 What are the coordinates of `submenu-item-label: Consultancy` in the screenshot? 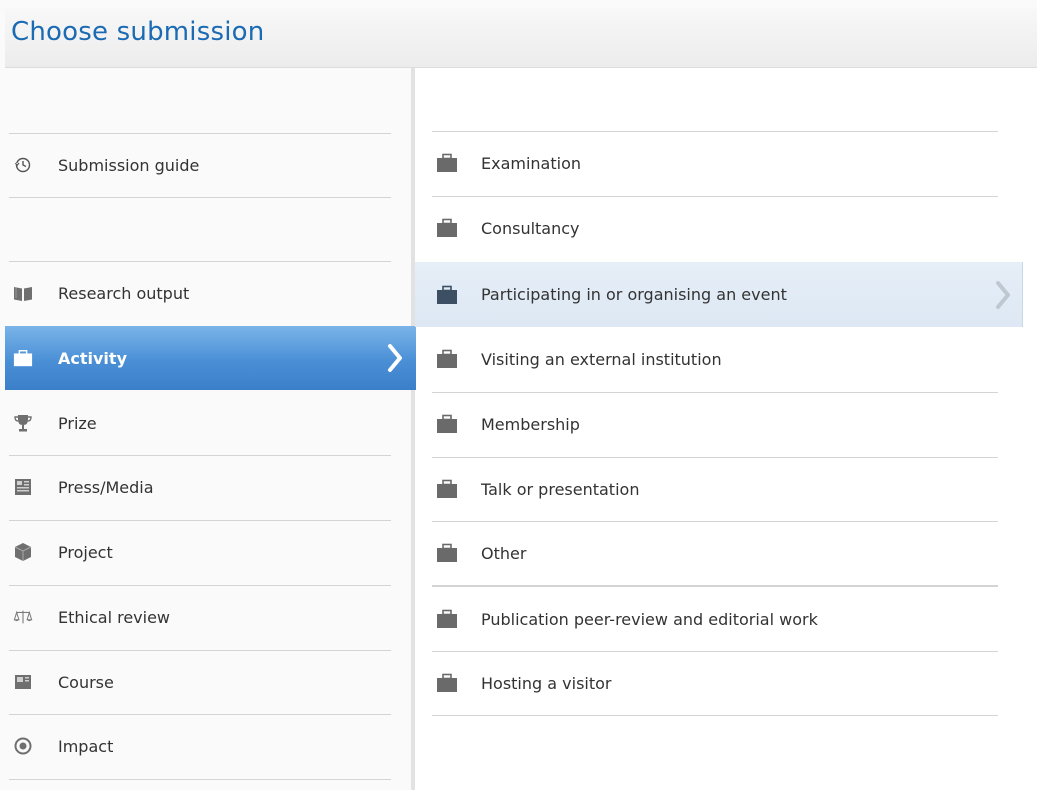 It's located at (530, 228).